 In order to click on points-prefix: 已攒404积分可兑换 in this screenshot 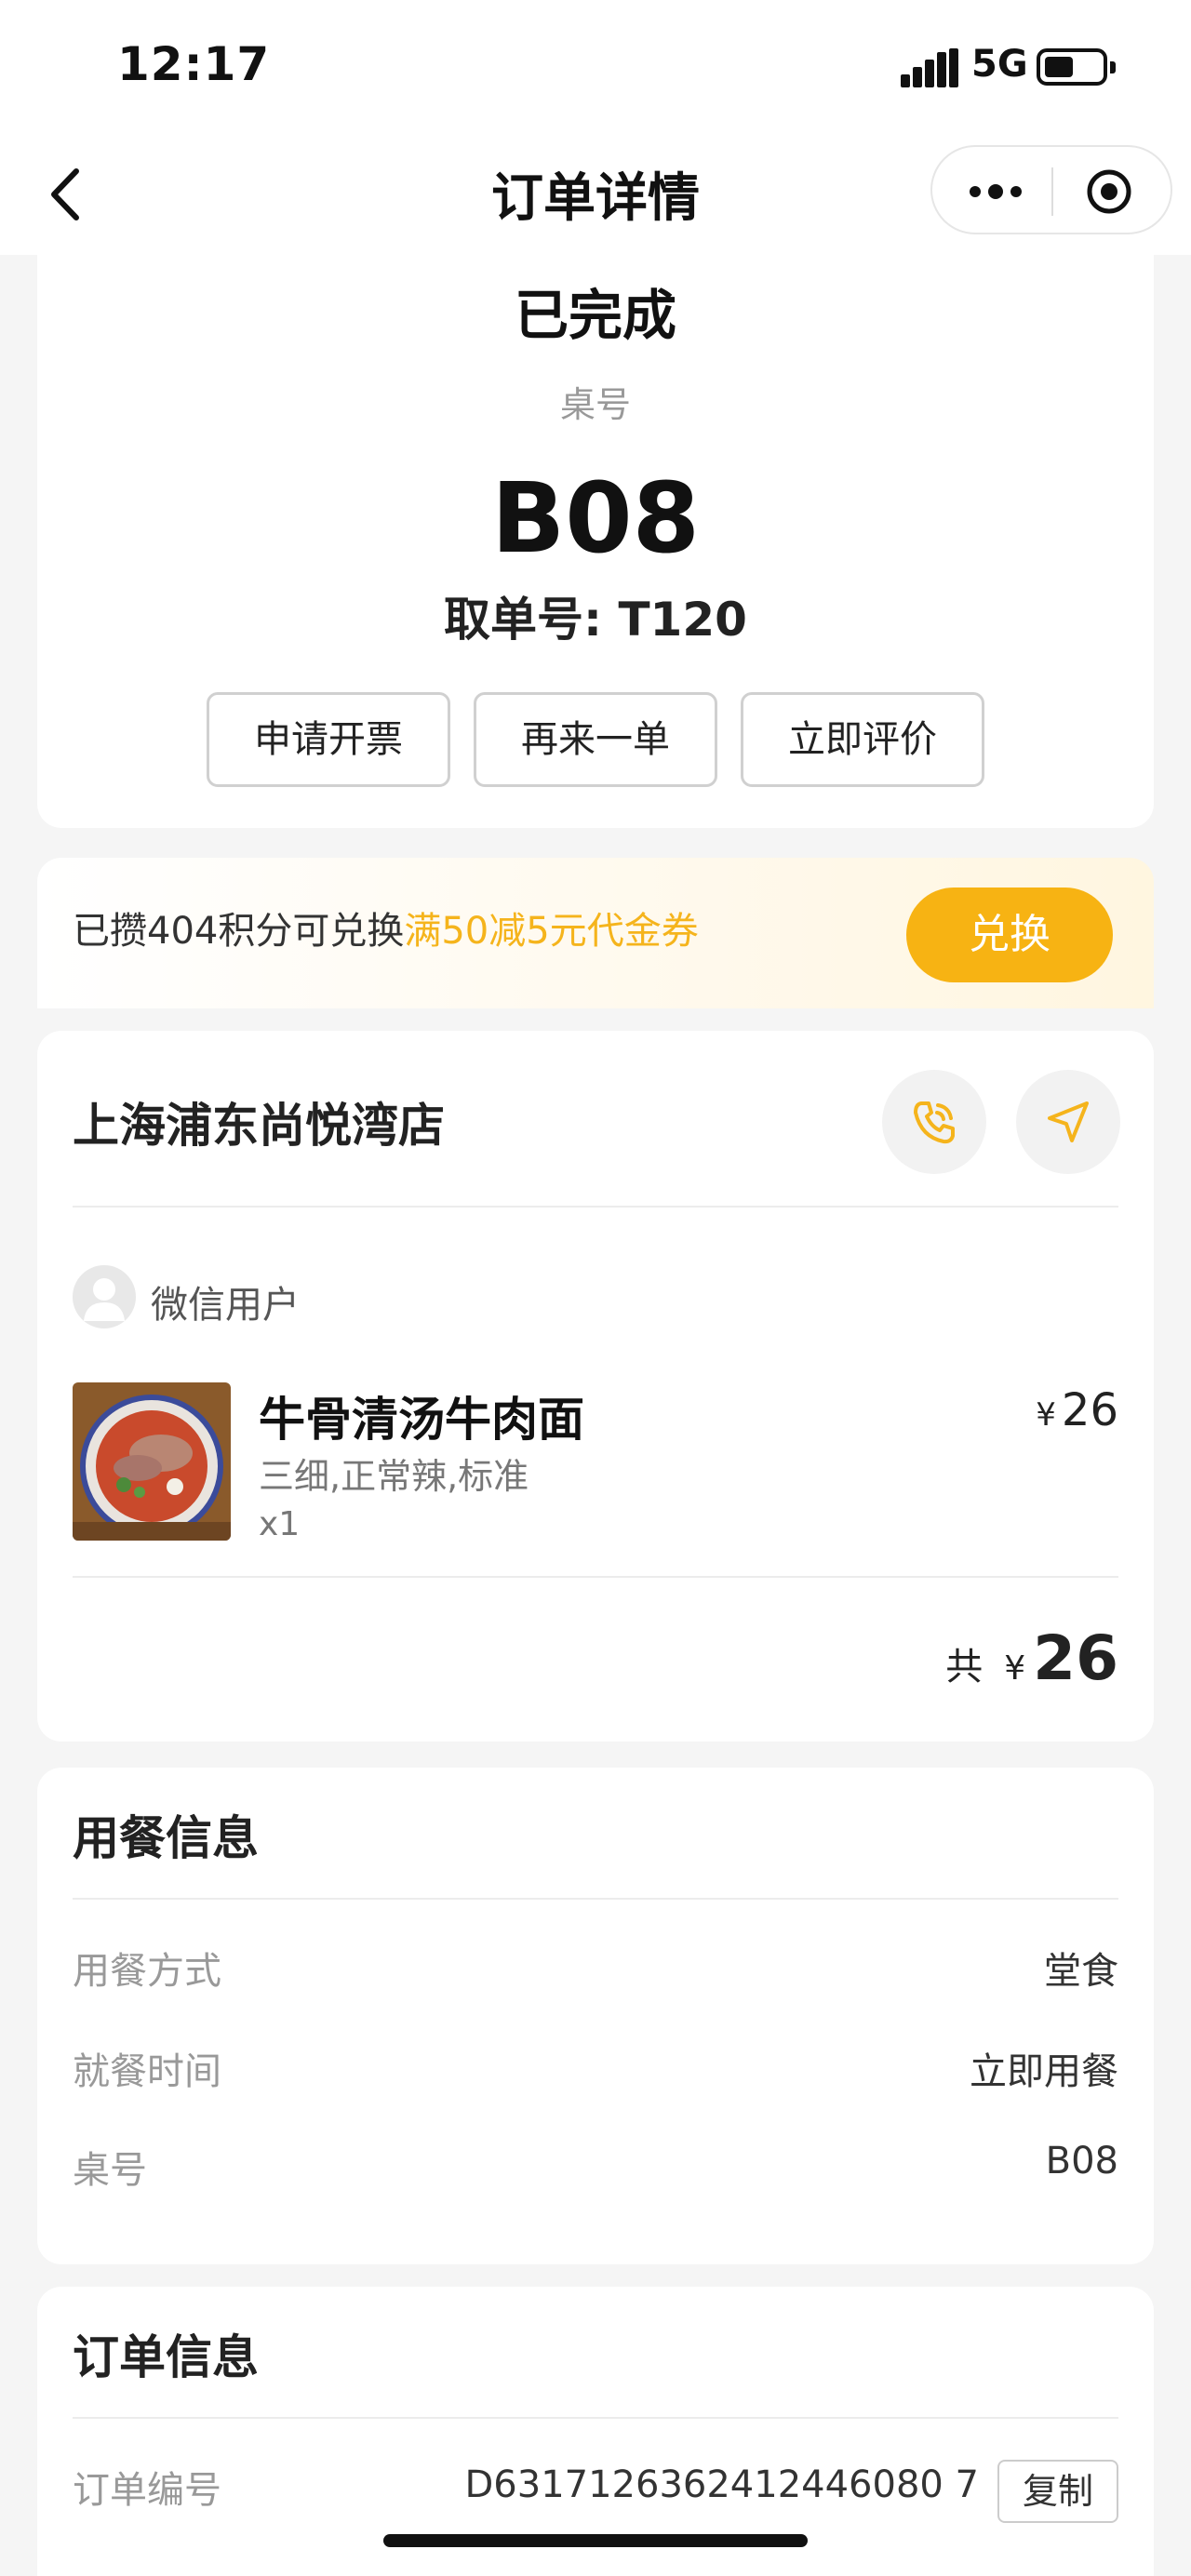, I will do `click(239, 931)`.